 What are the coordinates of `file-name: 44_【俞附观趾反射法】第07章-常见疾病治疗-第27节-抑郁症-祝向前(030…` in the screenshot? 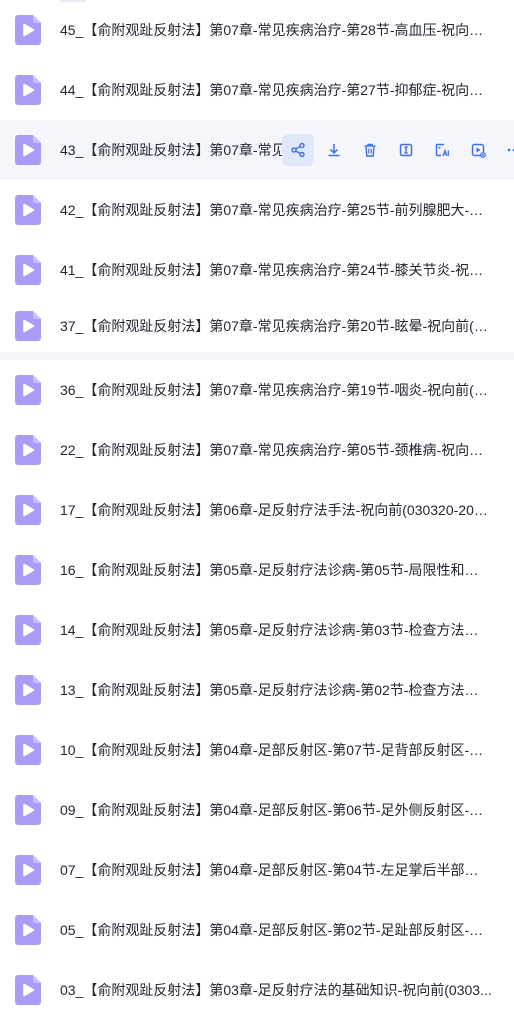 It's located at (276, 90).